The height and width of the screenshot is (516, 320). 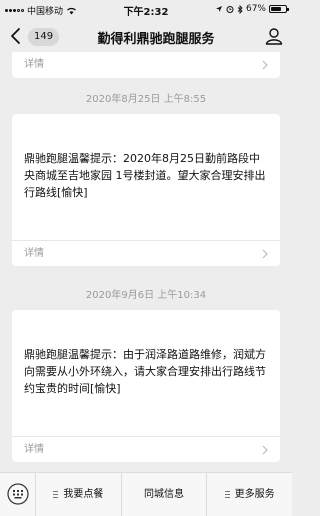 What do you see at coordinates (146, 10) in the screenshot?
I see `status-bar: 中国移动 下午2:32 67%` at bounding box center [146, 10].